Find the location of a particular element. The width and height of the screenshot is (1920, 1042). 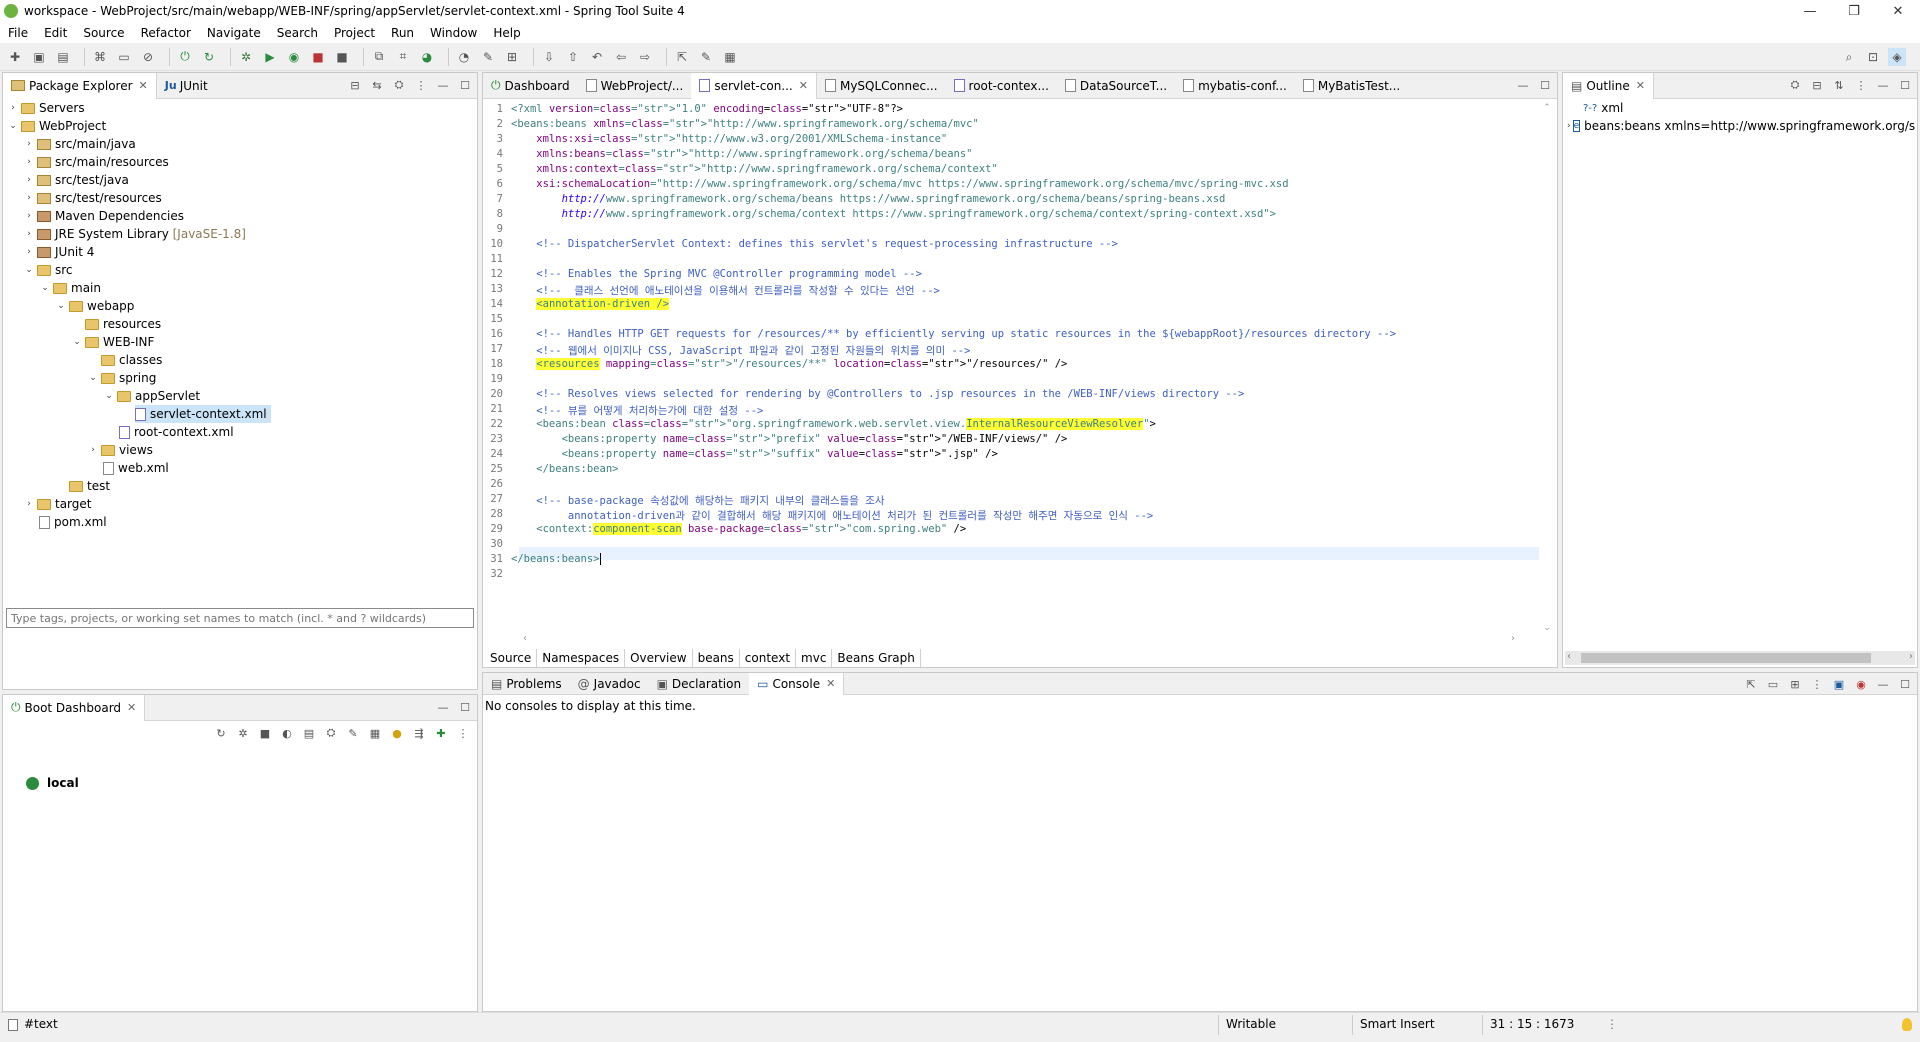

tree-item-pom-xml: pom.xml is located at coordinates (73, 522).